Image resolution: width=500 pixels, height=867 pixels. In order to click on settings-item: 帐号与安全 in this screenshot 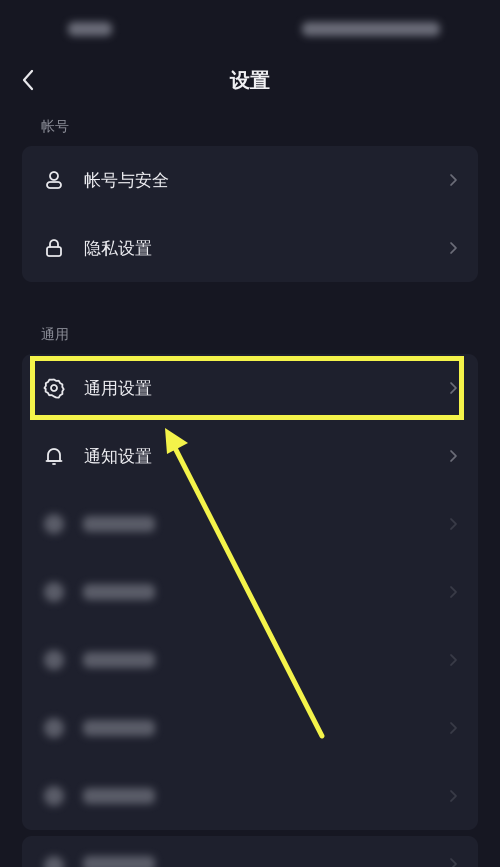, I will do `click(250, 180)`.